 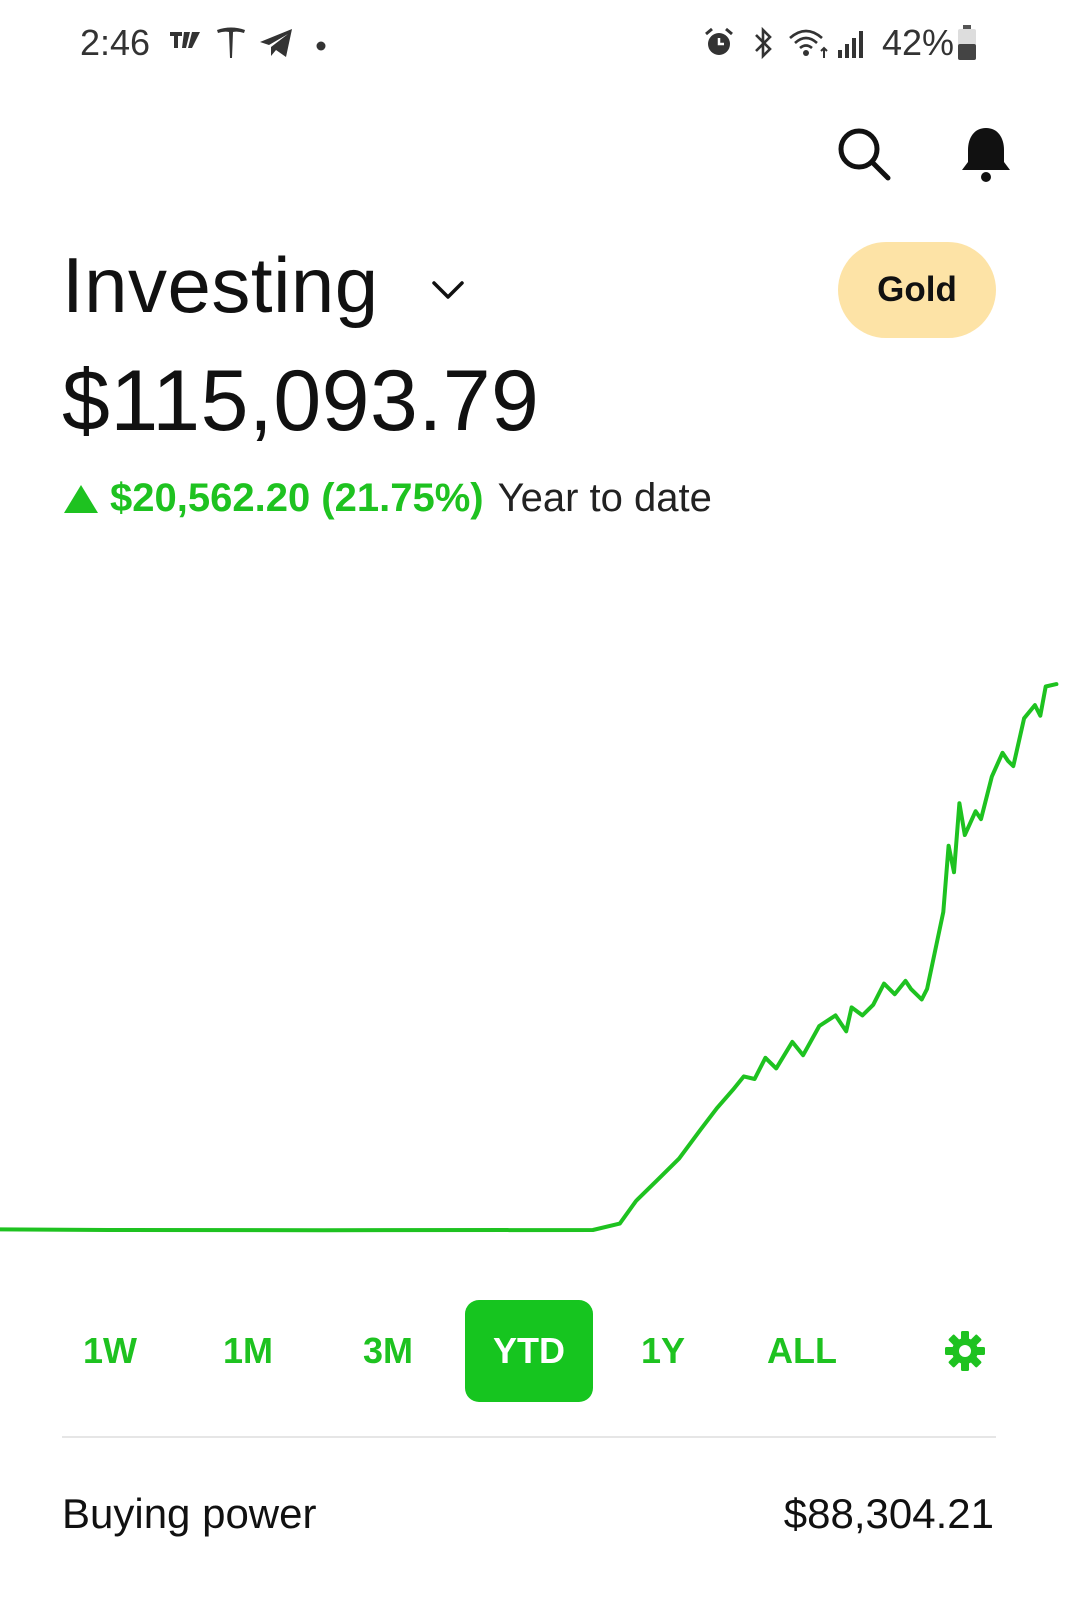 I want to click on range-tab-1w: 1W, so click(x=110, y=1351).